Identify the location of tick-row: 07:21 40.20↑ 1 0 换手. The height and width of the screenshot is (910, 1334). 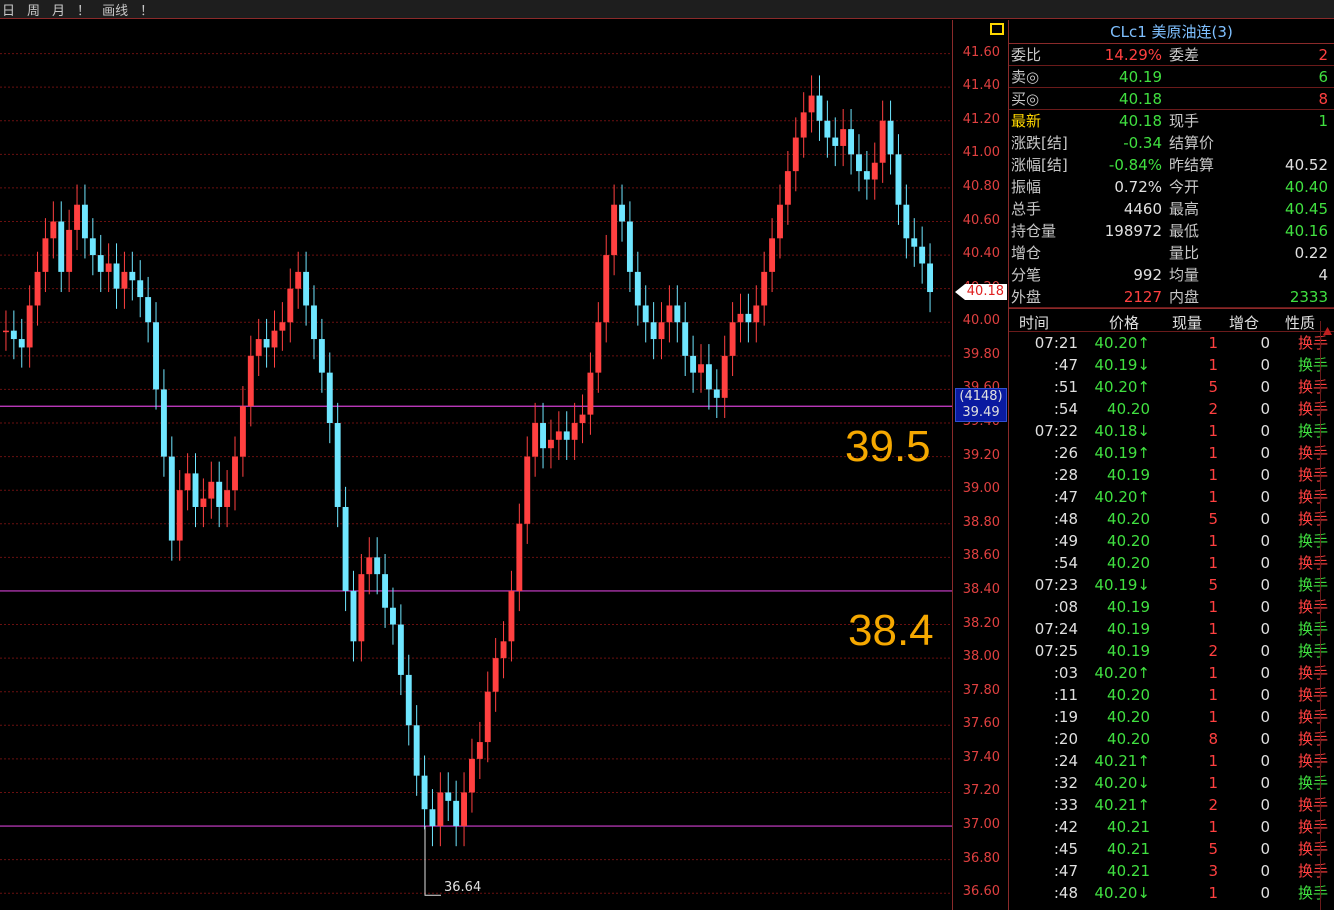
(1171, 343).